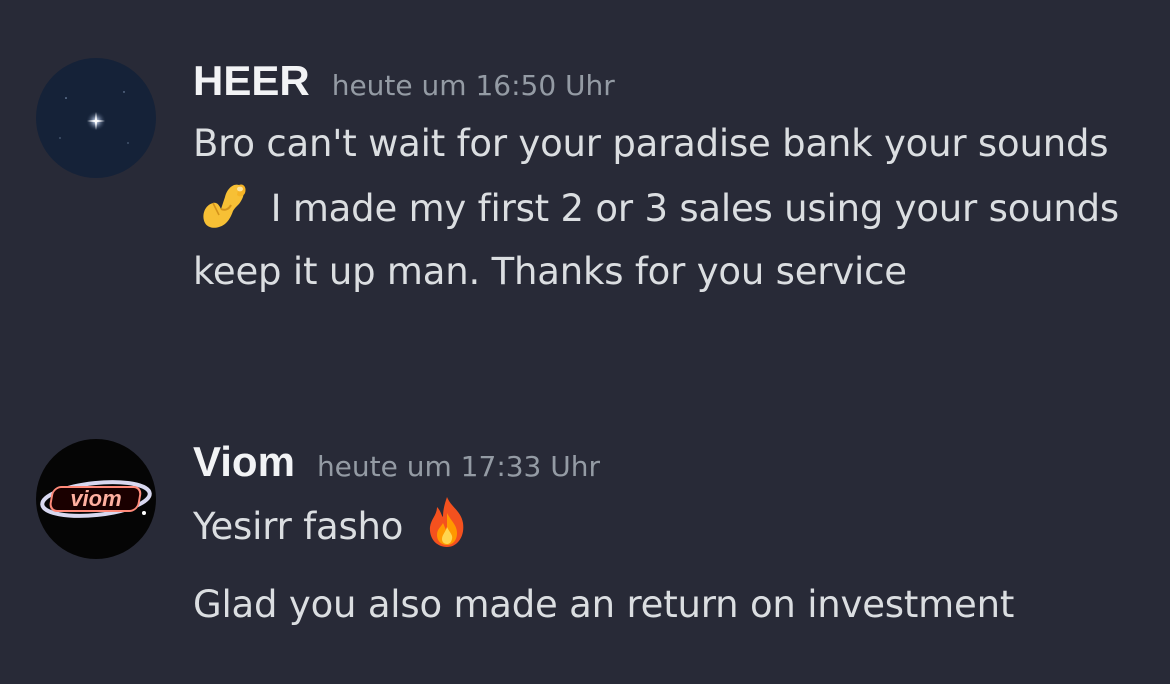  What do you see at coordinates (225, 205) in the screenshot?
I see `pinching-hand-emoji-icon` at bounding box center [225, 205].